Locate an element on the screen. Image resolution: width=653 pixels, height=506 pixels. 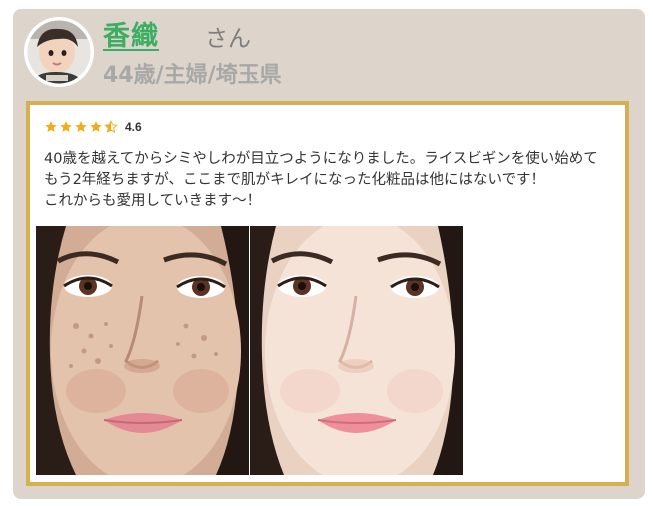
reviewer-honorific: さん is located at coordinates (228, 39).